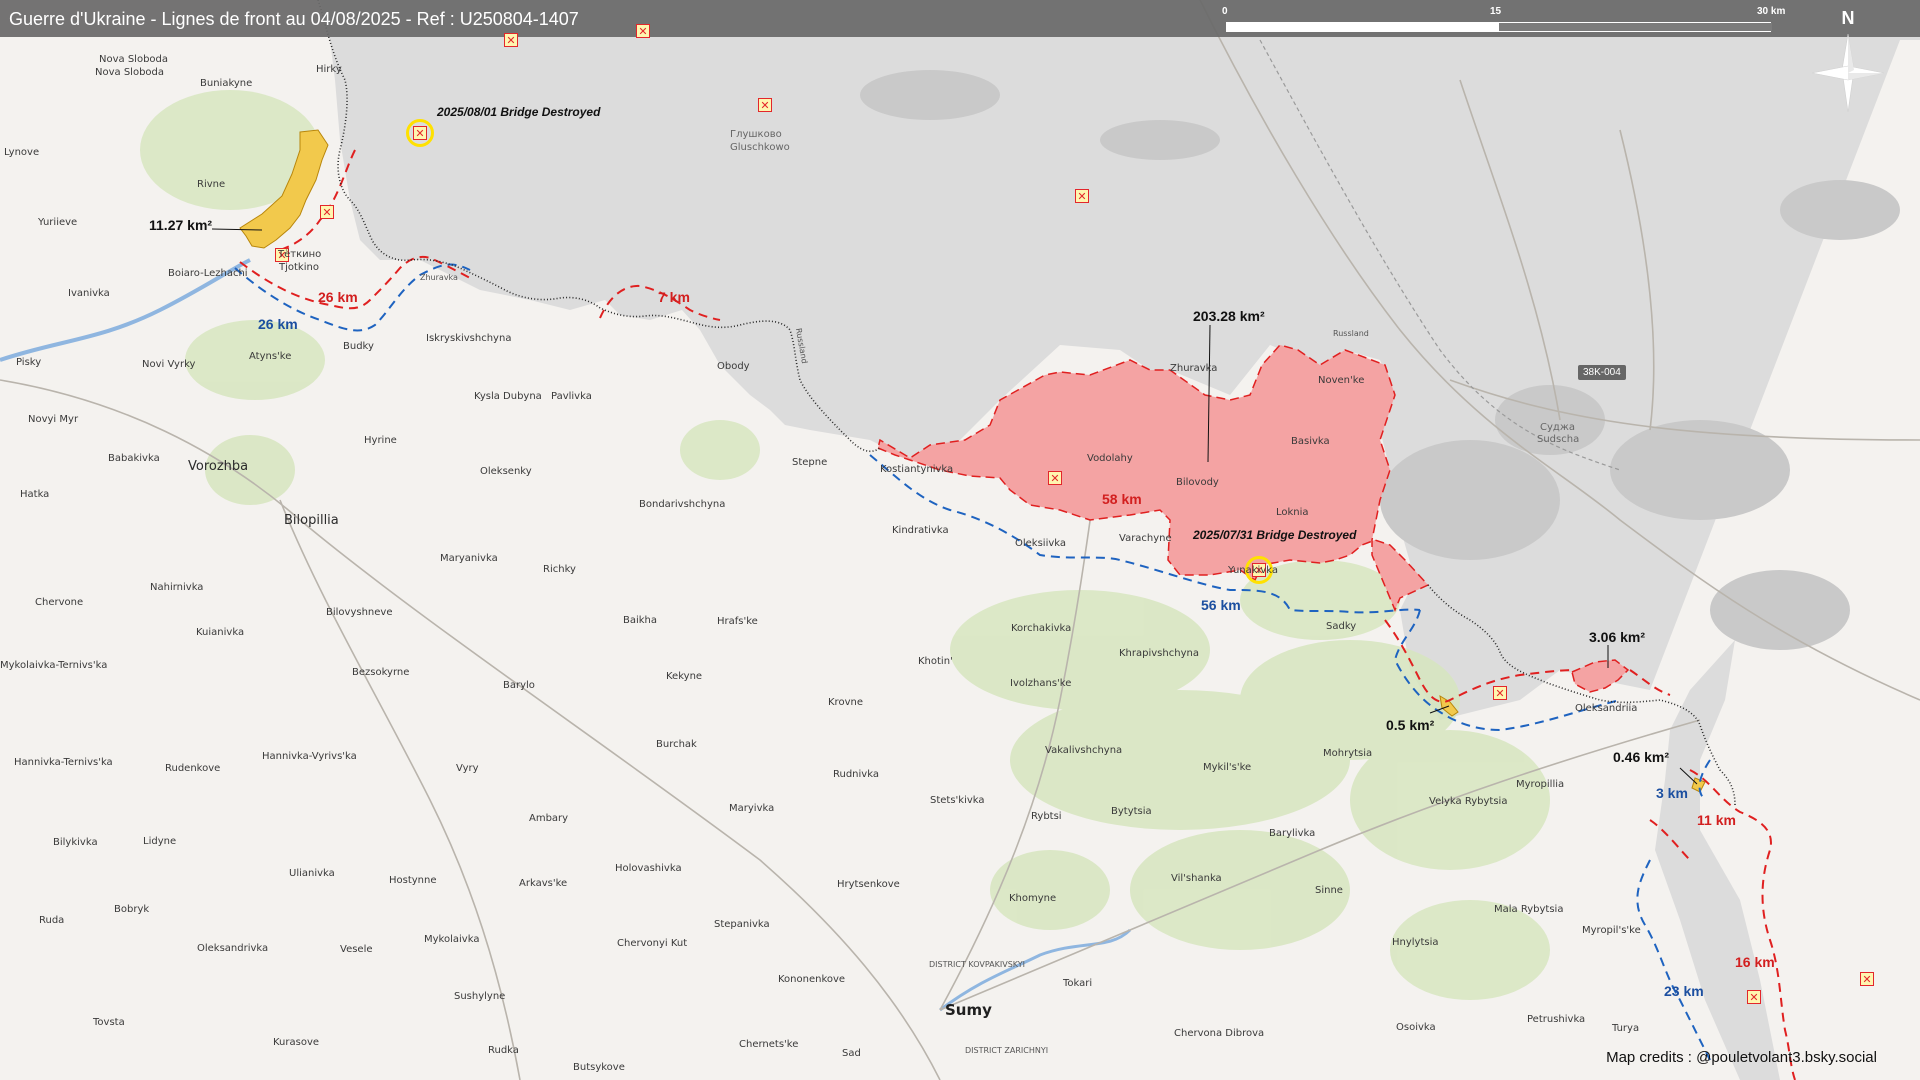  Describe the element at coordinates (177, 587) in the screenshot. I see `place-label: Nahirnivka` at that location.